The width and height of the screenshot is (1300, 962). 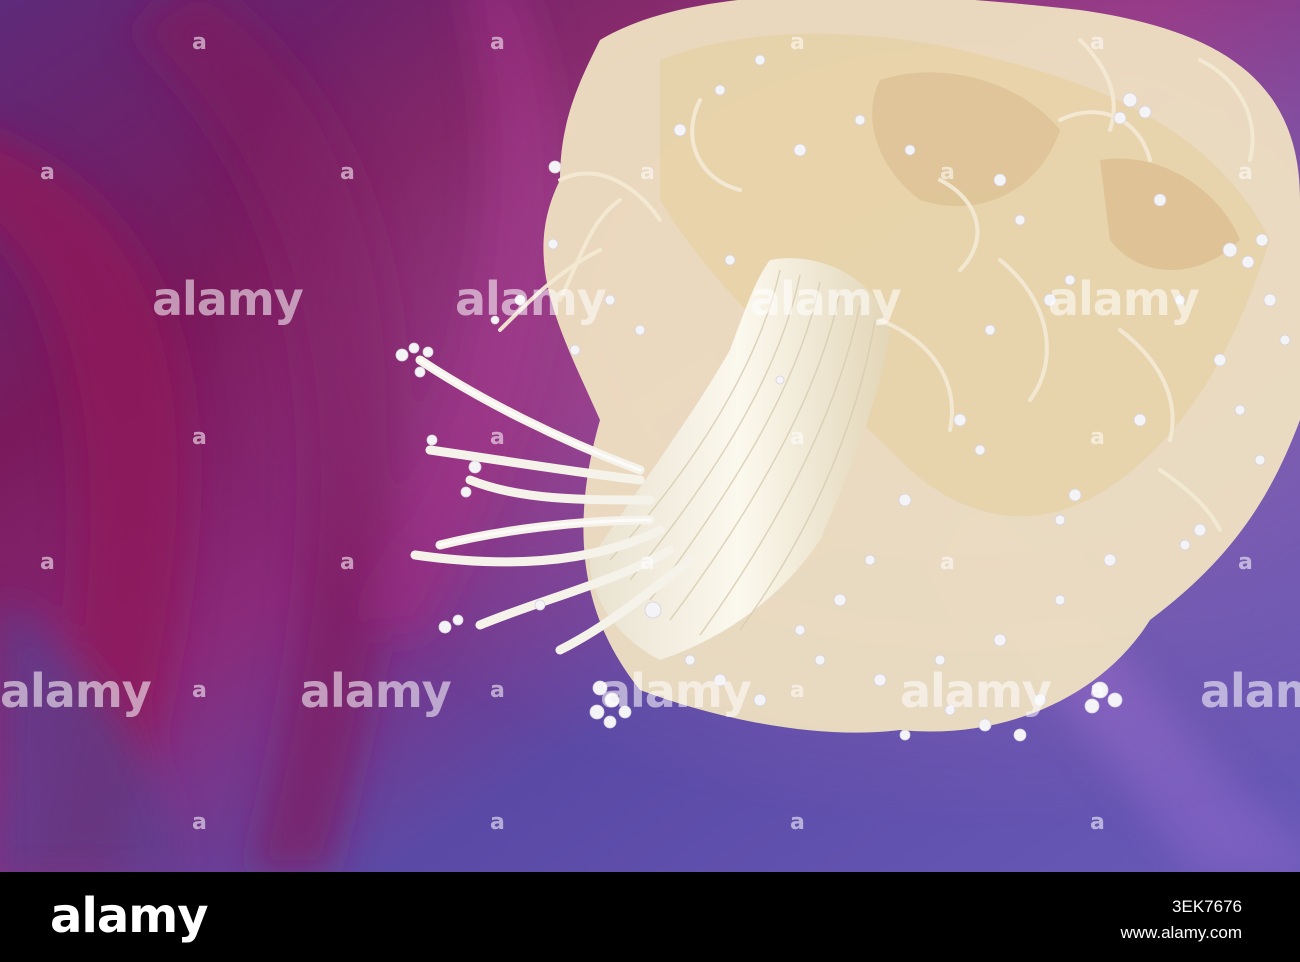 What do you see at coordinates (129, 916) in the screenshot?
I see `alamy-logo: alamy` at bounding box center [129, 916].